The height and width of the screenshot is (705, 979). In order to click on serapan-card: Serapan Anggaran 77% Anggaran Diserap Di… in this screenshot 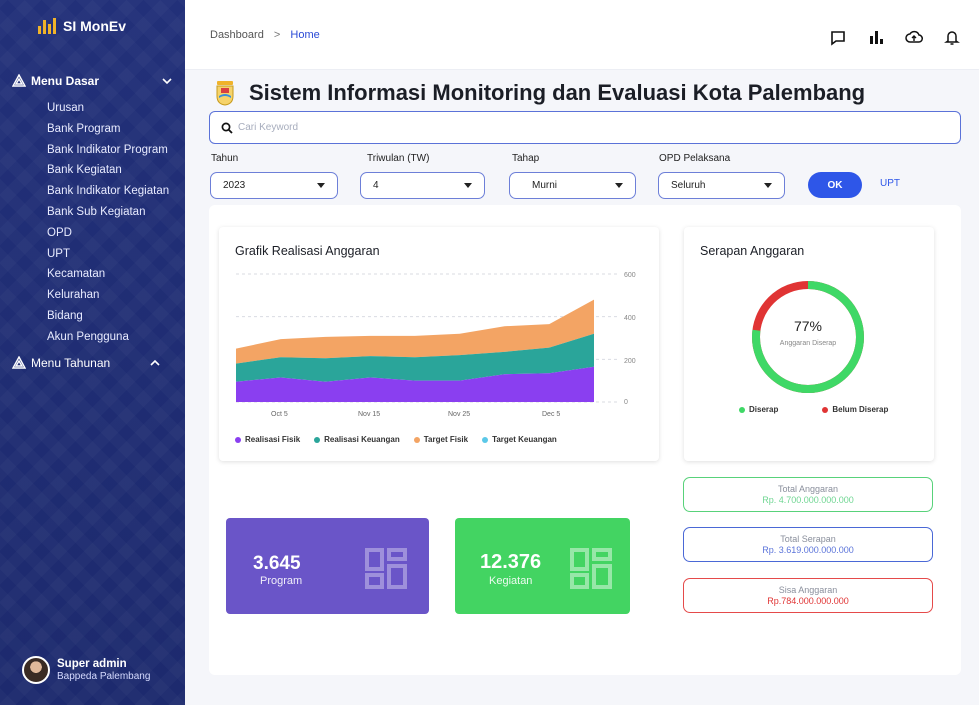, I will do `click(809, 344)`.